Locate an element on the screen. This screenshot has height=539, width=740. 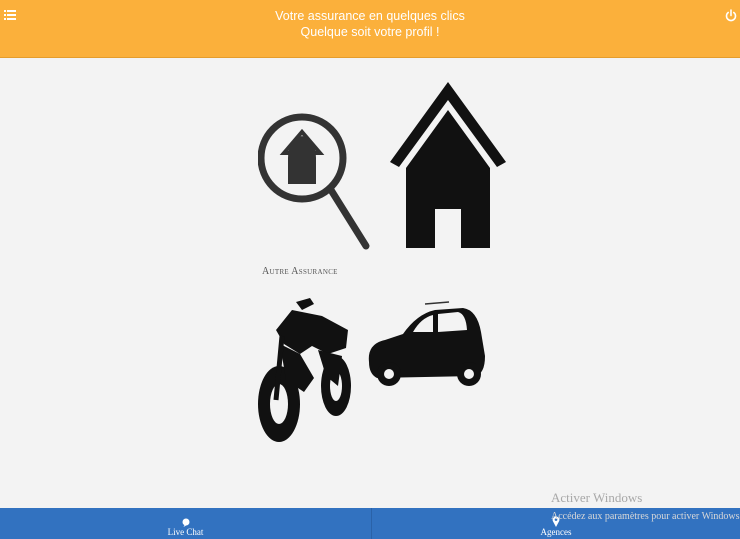
agencies-label: Agences is located at coordinates (556, 532).